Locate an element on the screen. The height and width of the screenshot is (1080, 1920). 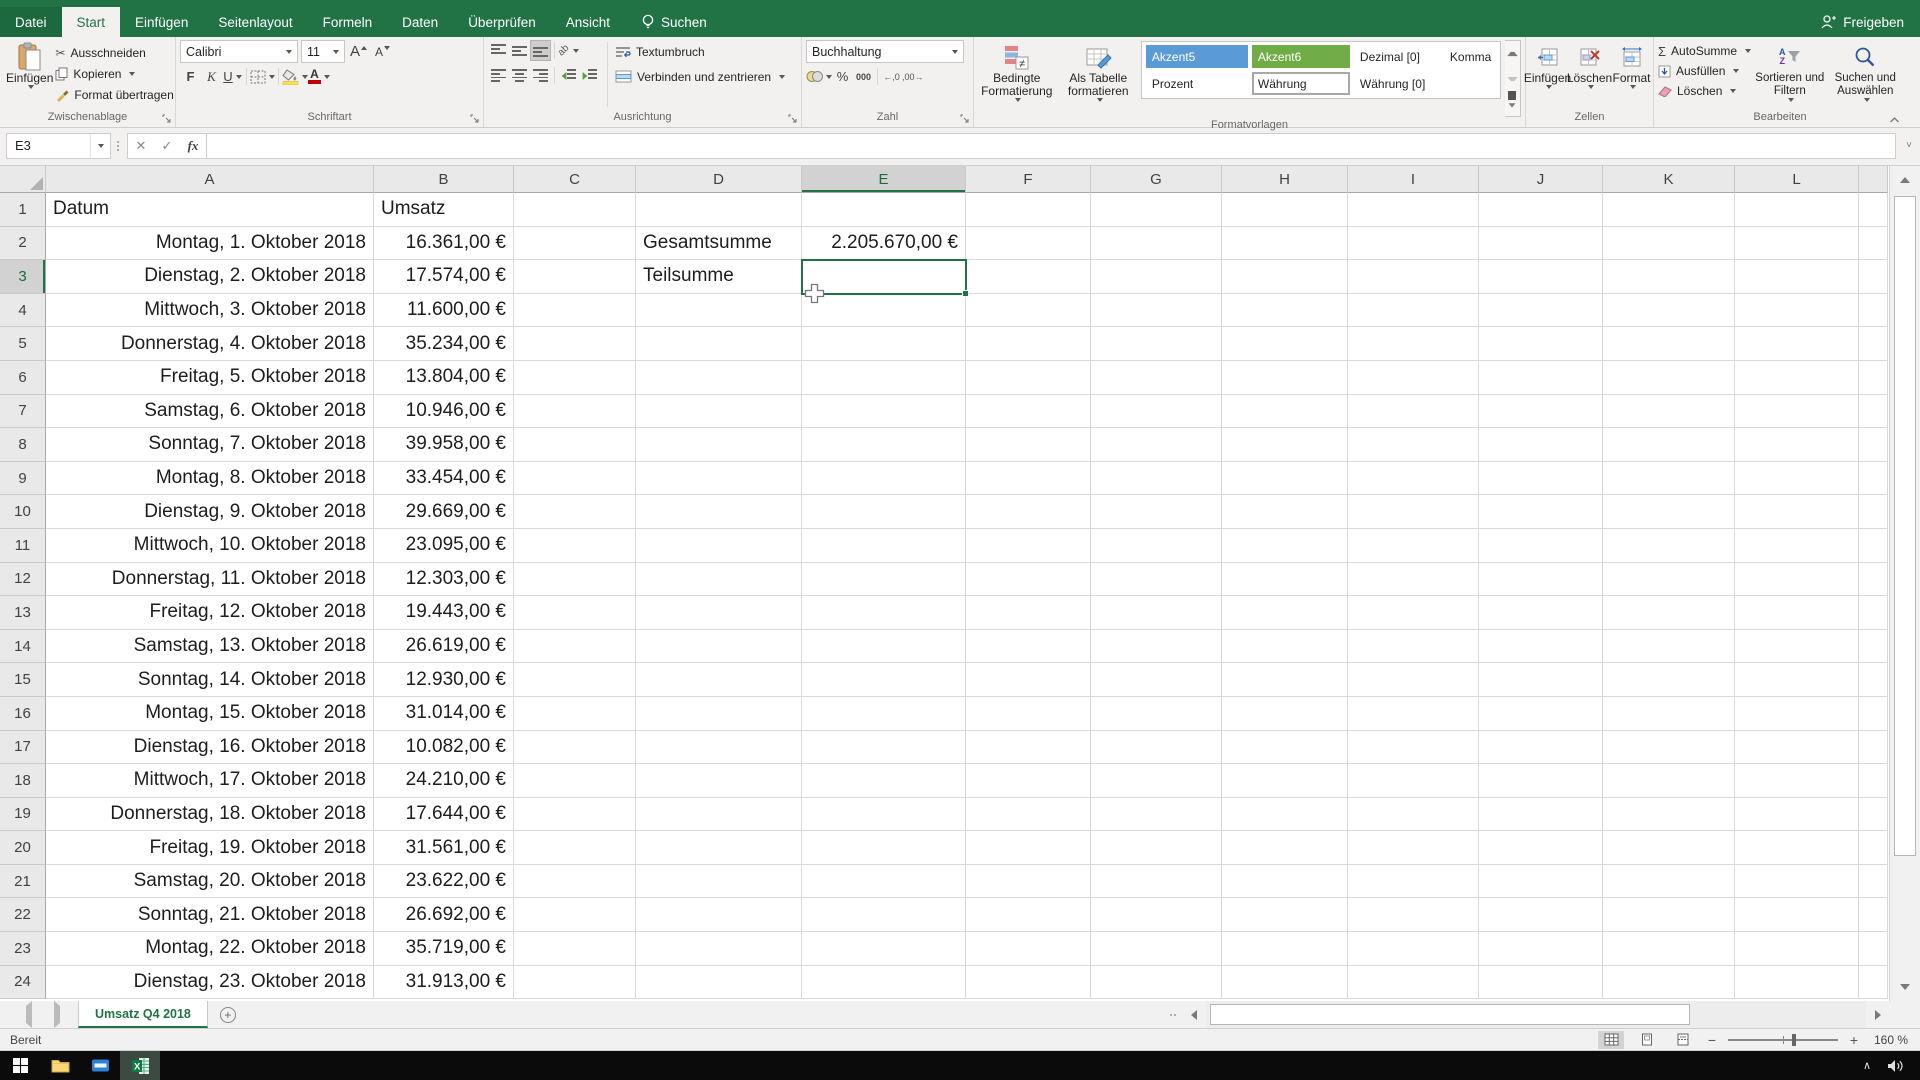
tell-me-search: Suchen is located at coordinates (674, 22).